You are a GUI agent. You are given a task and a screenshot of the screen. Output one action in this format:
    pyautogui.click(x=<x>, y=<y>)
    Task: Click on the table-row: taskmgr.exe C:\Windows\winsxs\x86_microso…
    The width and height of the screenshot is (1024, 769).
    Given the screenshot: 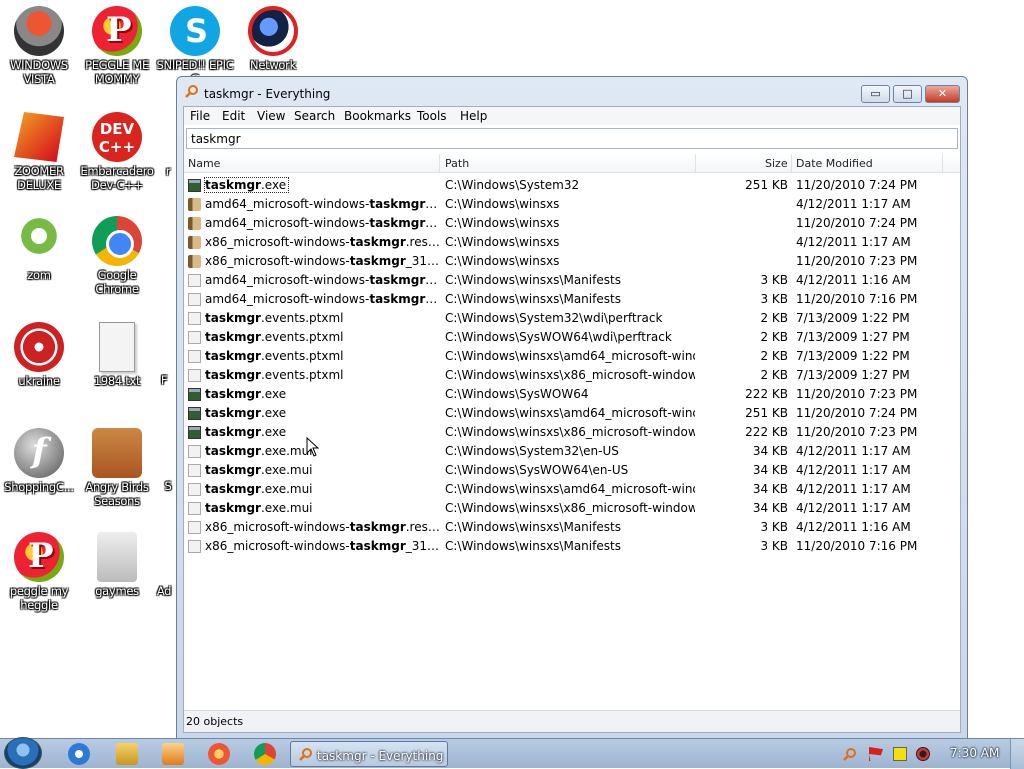 What is the action you would take?
    pyautogui.click(x=569, y=432)
    